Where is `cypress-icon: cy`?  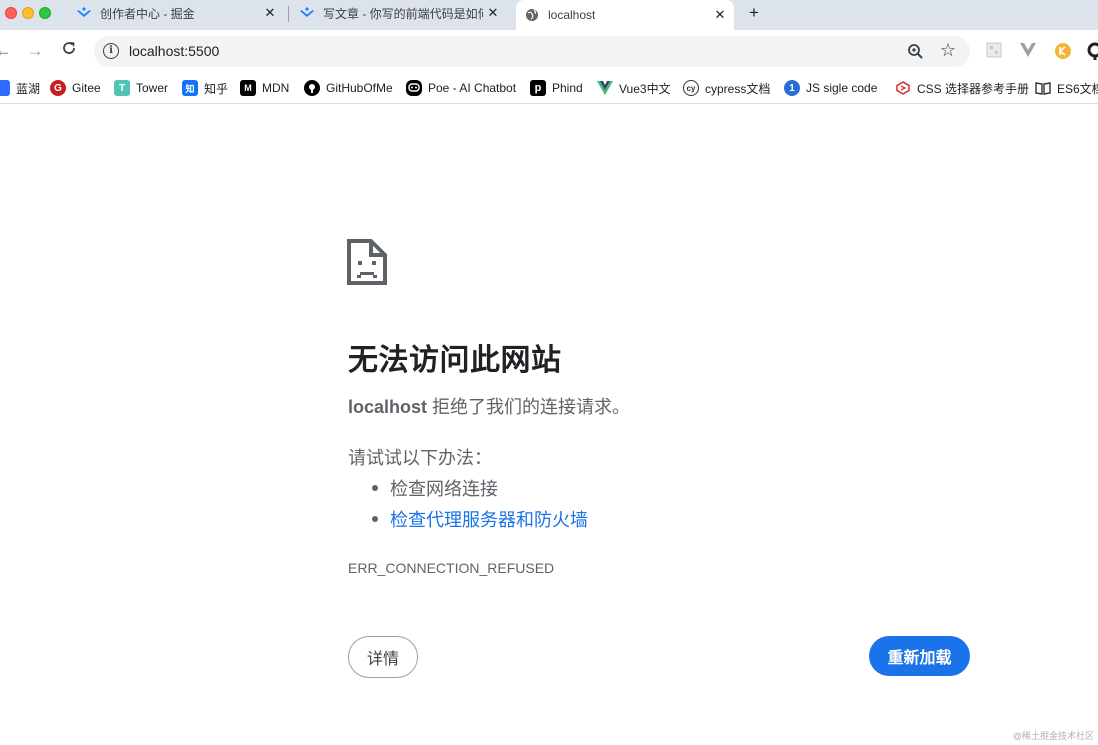 cypress-icon: cy is located at coordinates (691, 88).